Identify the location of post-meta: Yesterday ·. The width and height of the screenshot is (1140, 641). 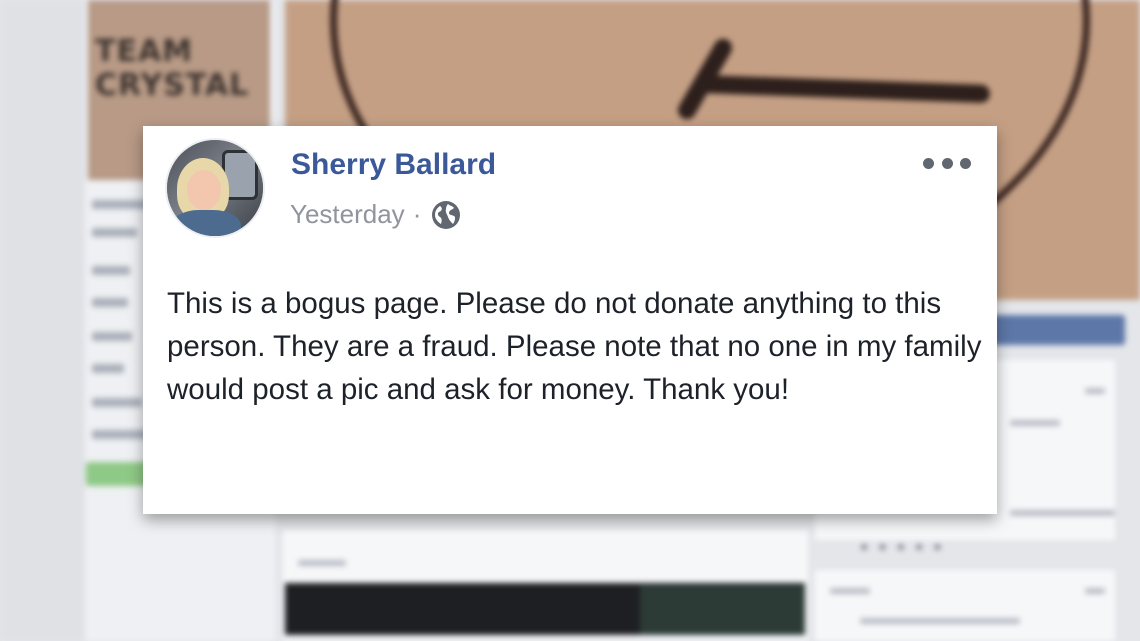
(375, 214).